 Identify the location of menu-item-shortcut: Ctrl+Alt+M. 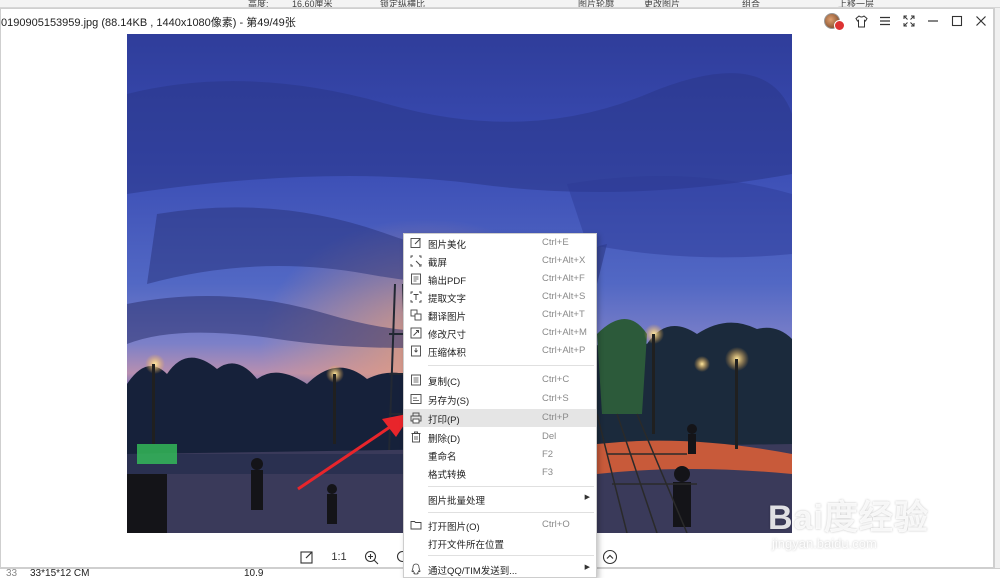
(564, 332).